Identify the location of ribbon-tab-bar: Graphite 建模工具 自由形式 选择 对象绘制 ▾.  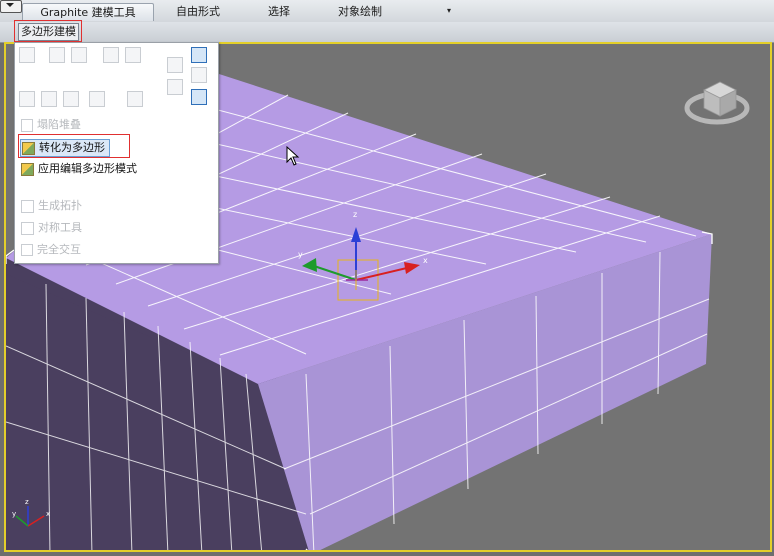
(387, 11).